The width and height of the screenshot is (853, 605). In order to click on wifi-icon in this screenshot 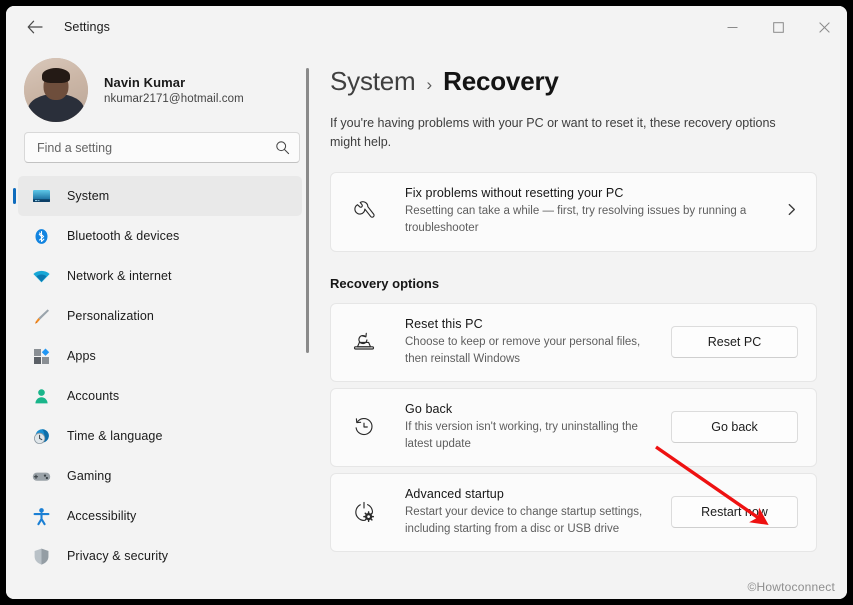, I will do `click(41, 276)`.